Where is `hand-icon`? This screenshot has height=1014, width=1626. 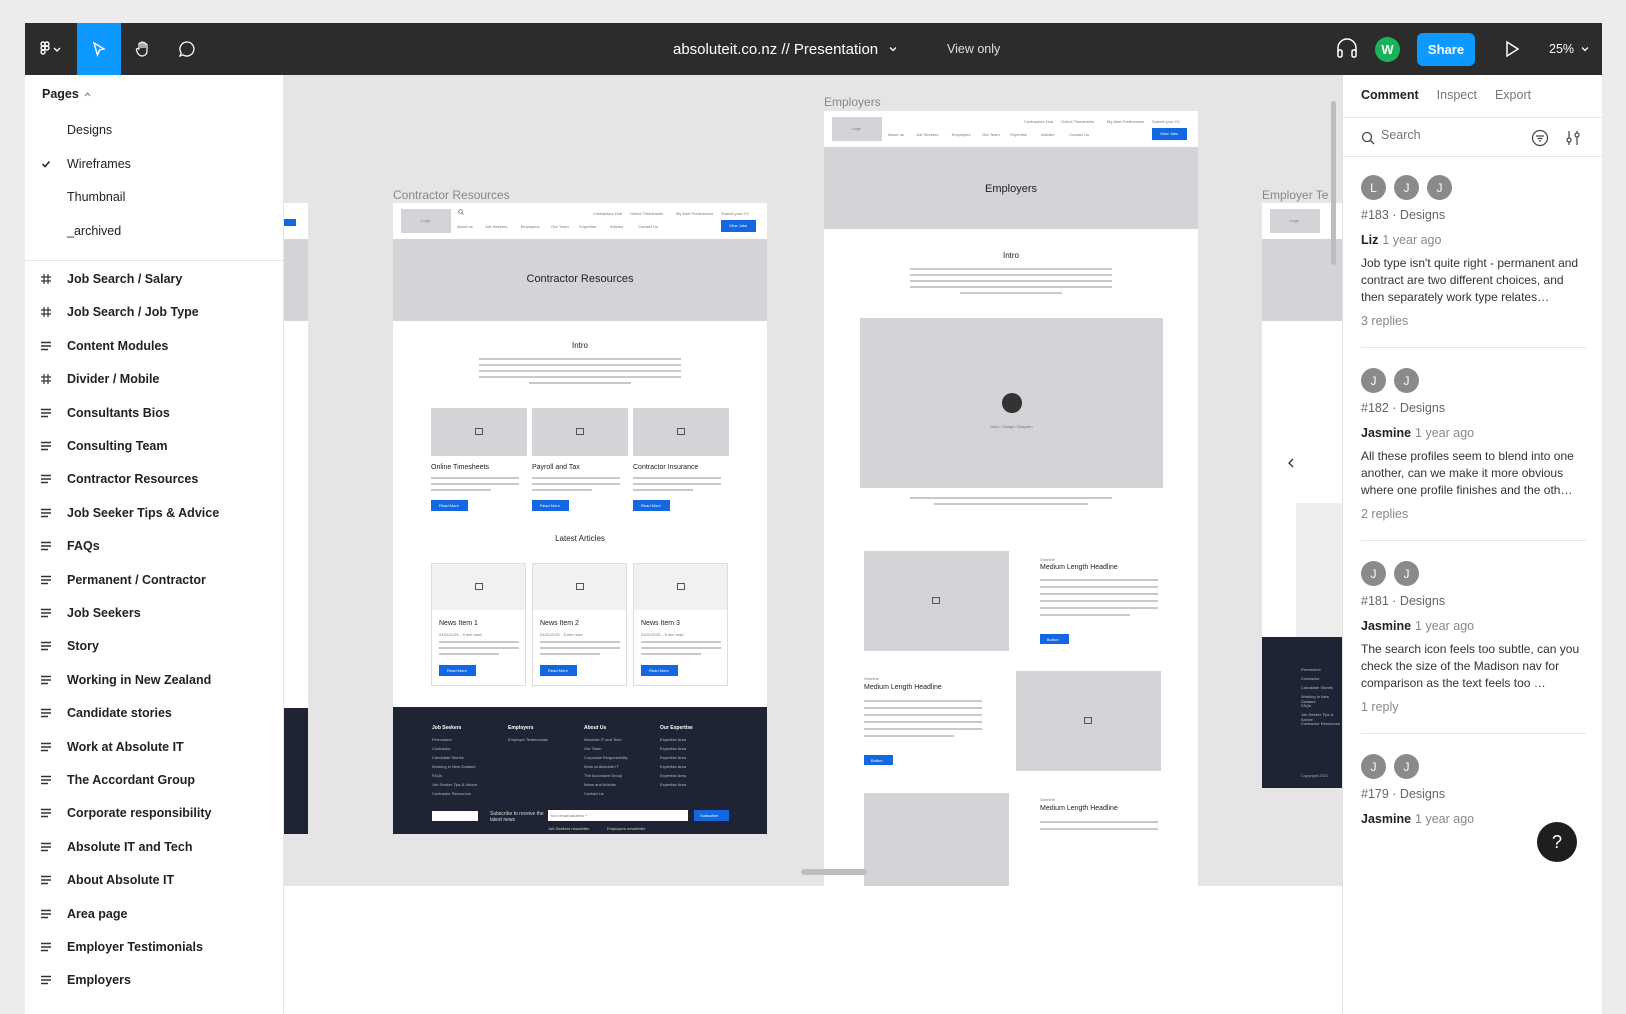
hand-icon is located at coordinates (141, 49).